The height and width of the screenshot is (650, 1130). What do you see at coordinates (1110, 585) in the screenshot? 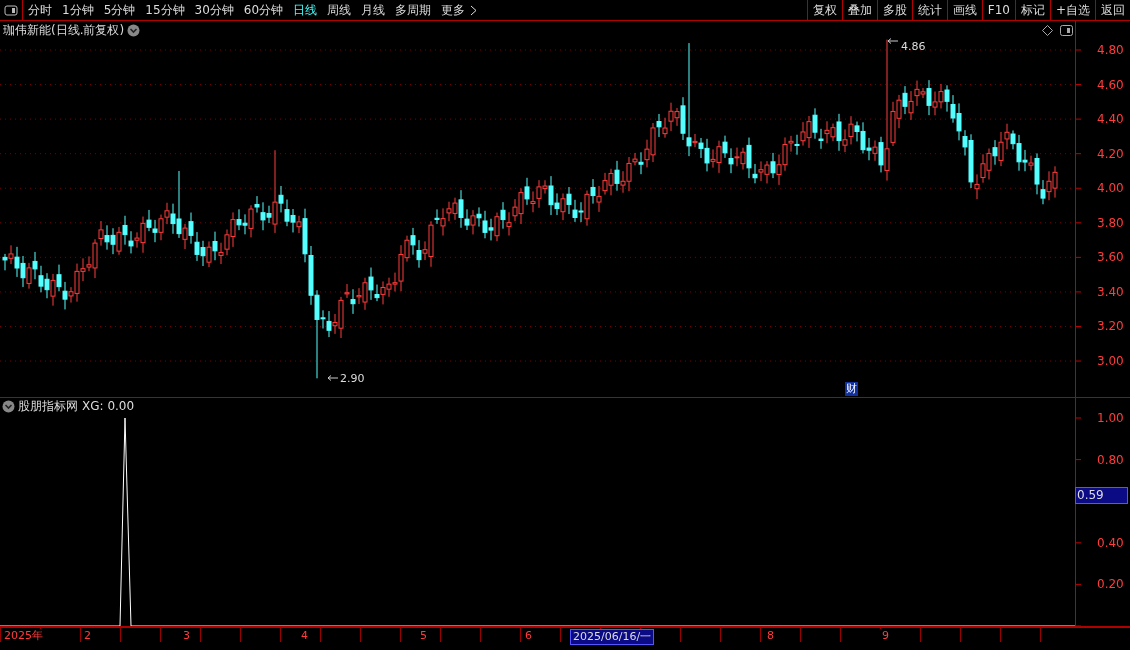
I see `axis-label: 0.20` at bounding box center [1110, 585].